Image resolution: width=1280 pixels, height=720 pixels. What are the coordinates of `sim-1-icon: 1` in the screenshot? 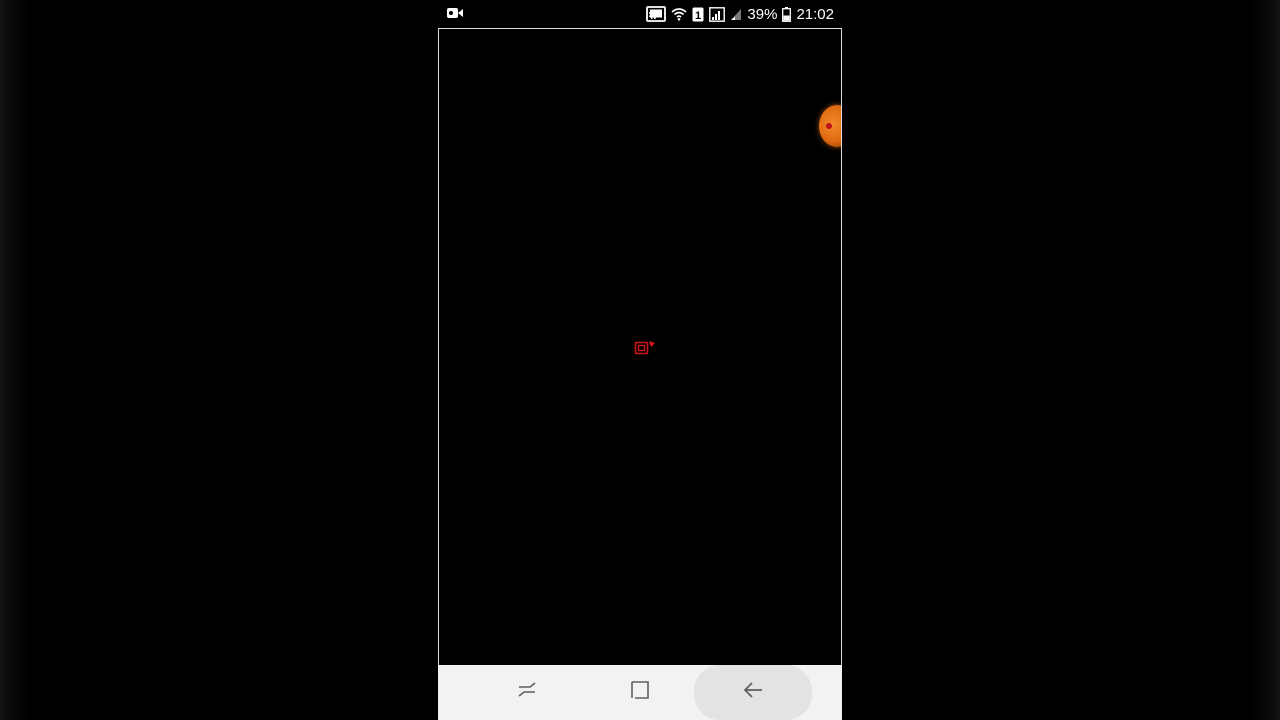 It's located at (698, 14).